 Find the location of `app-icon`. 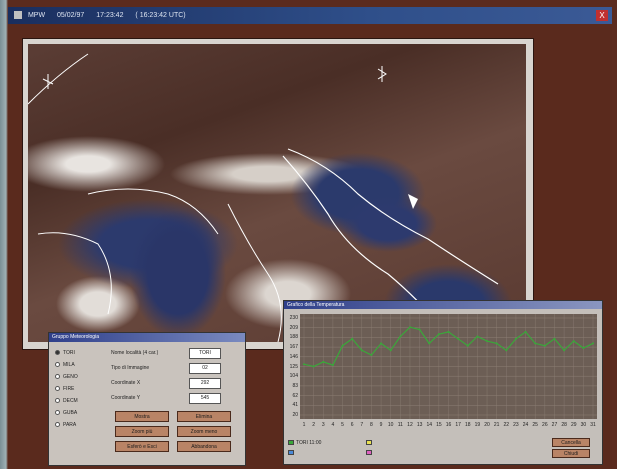

app-icon is located at coordinates (18, 15).